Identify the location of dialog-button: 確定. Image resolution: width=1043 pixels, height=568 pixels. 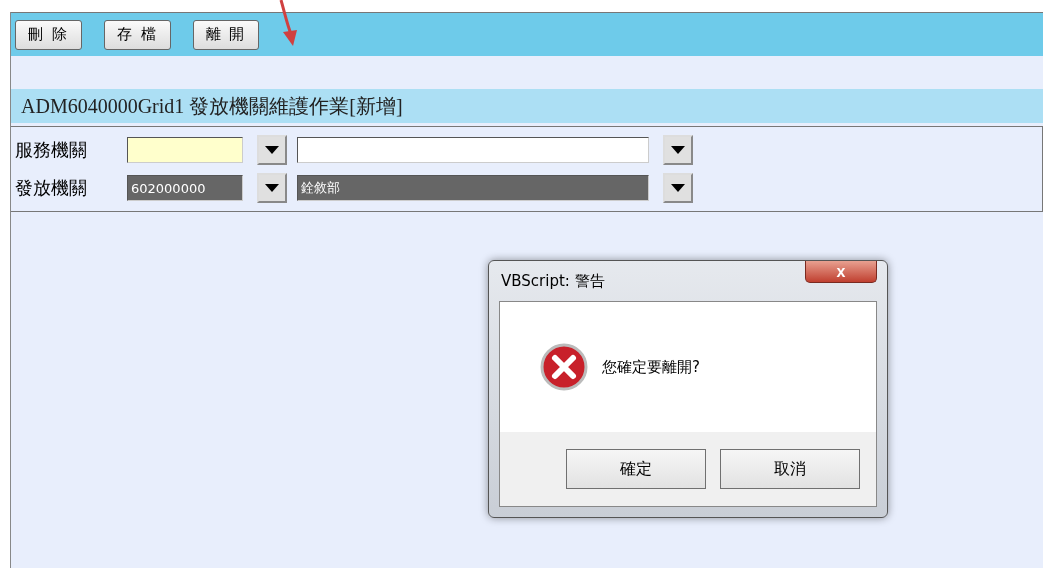
(636, 469).